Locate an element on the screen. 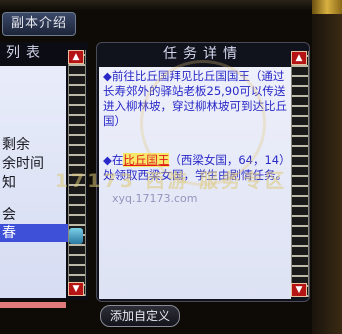 Image resolution: width=342 pixels, height=334 pixels. list-item-selected: 春 is located at coordinates (34, 233).